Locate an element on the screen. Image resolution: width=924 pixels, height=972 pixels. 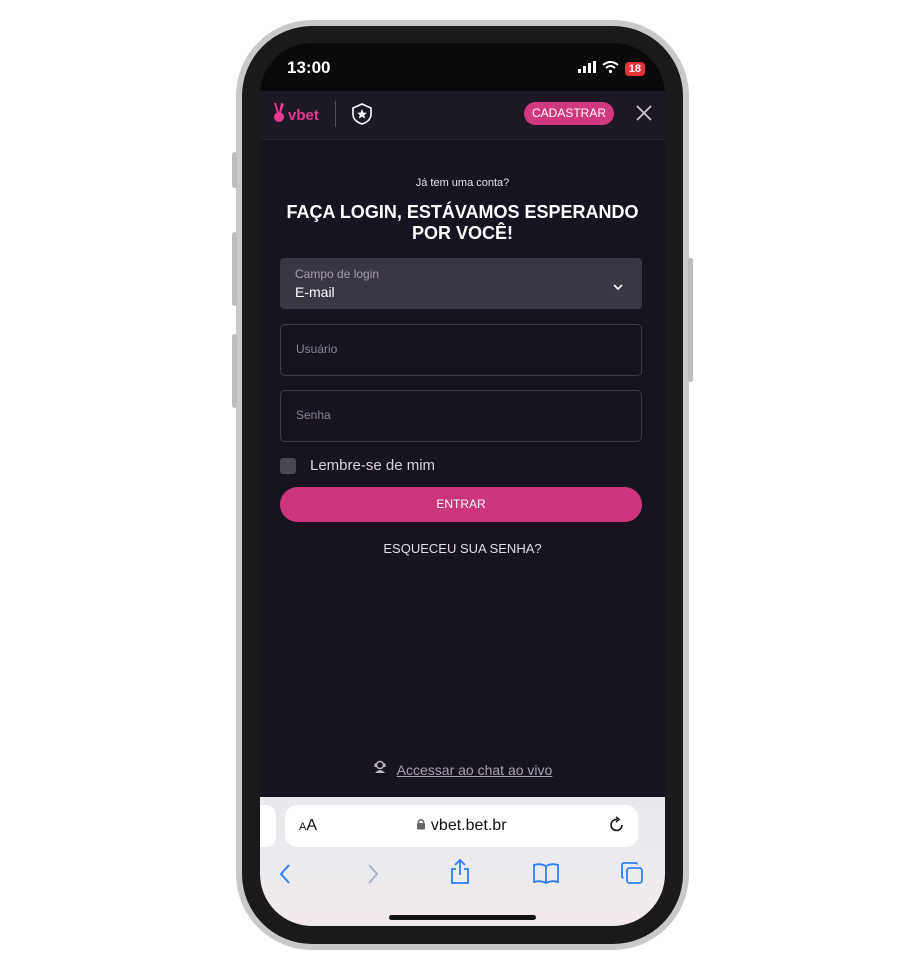
header-divider is located at coordinates (335, 114).